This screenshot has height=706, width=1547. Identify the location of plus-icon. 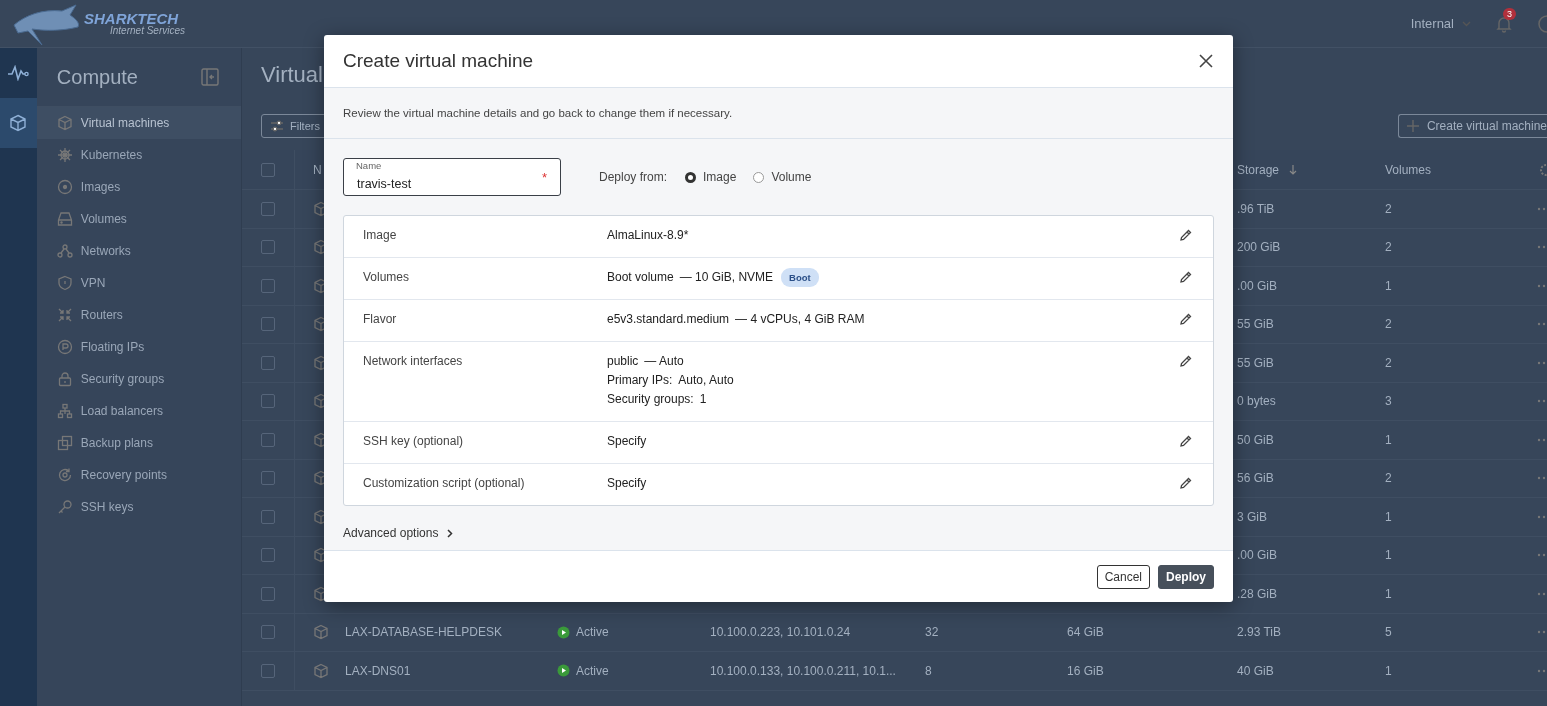
(1412, 126).